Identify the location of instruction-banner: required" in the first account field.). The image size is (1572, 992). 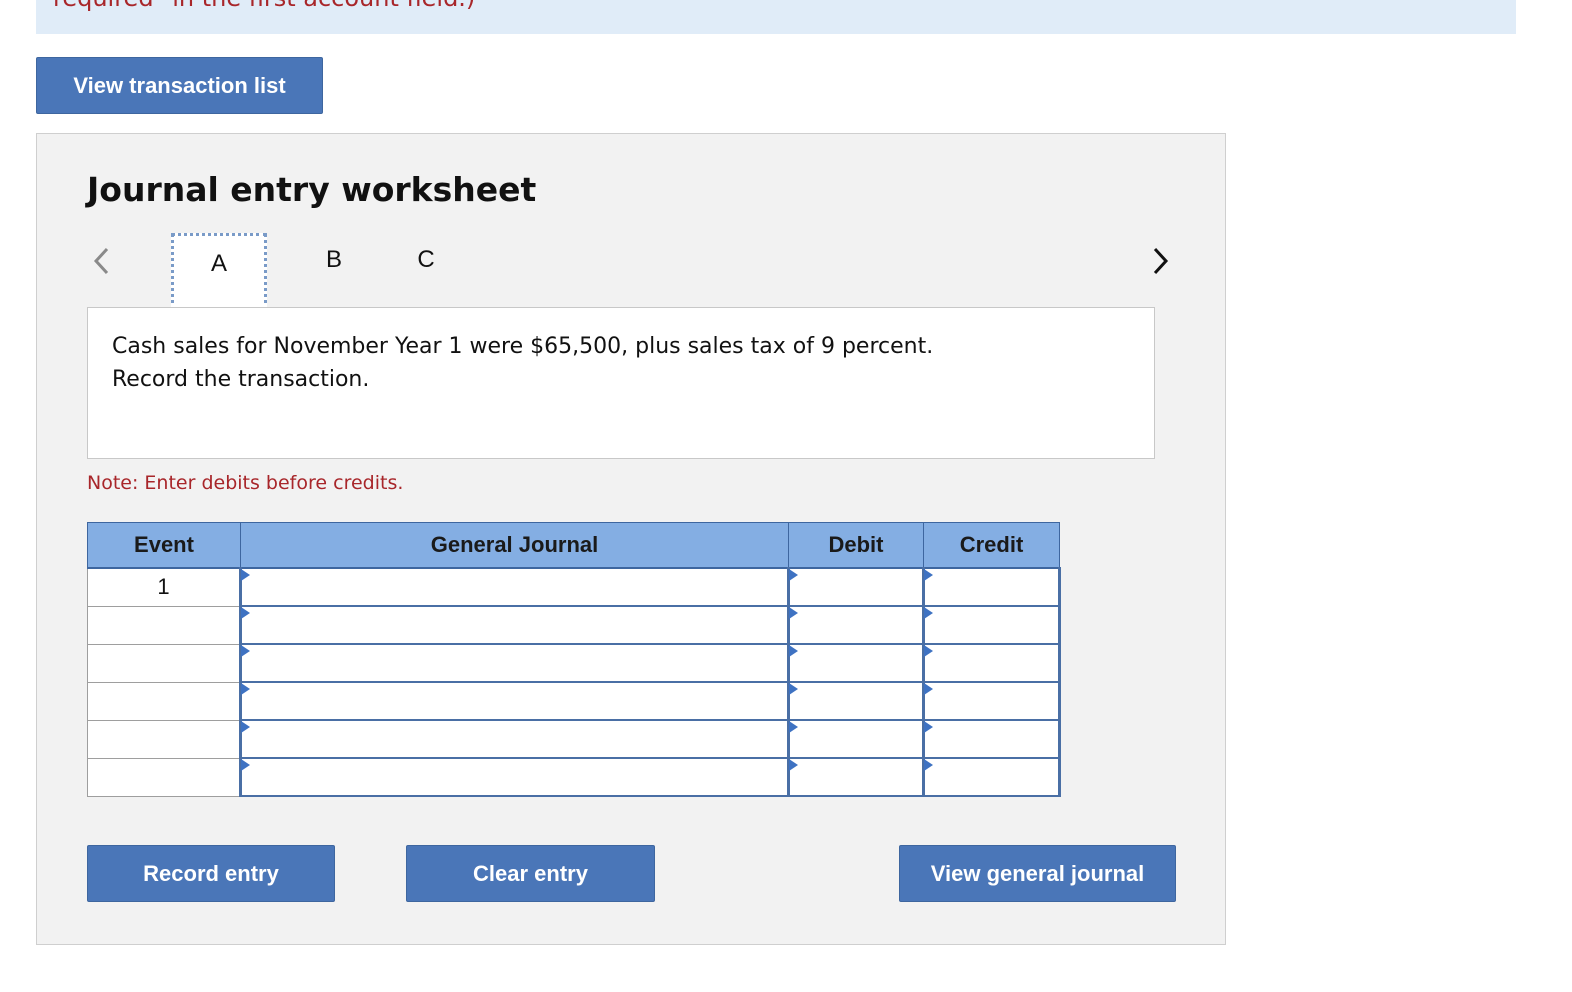
(776, 17).